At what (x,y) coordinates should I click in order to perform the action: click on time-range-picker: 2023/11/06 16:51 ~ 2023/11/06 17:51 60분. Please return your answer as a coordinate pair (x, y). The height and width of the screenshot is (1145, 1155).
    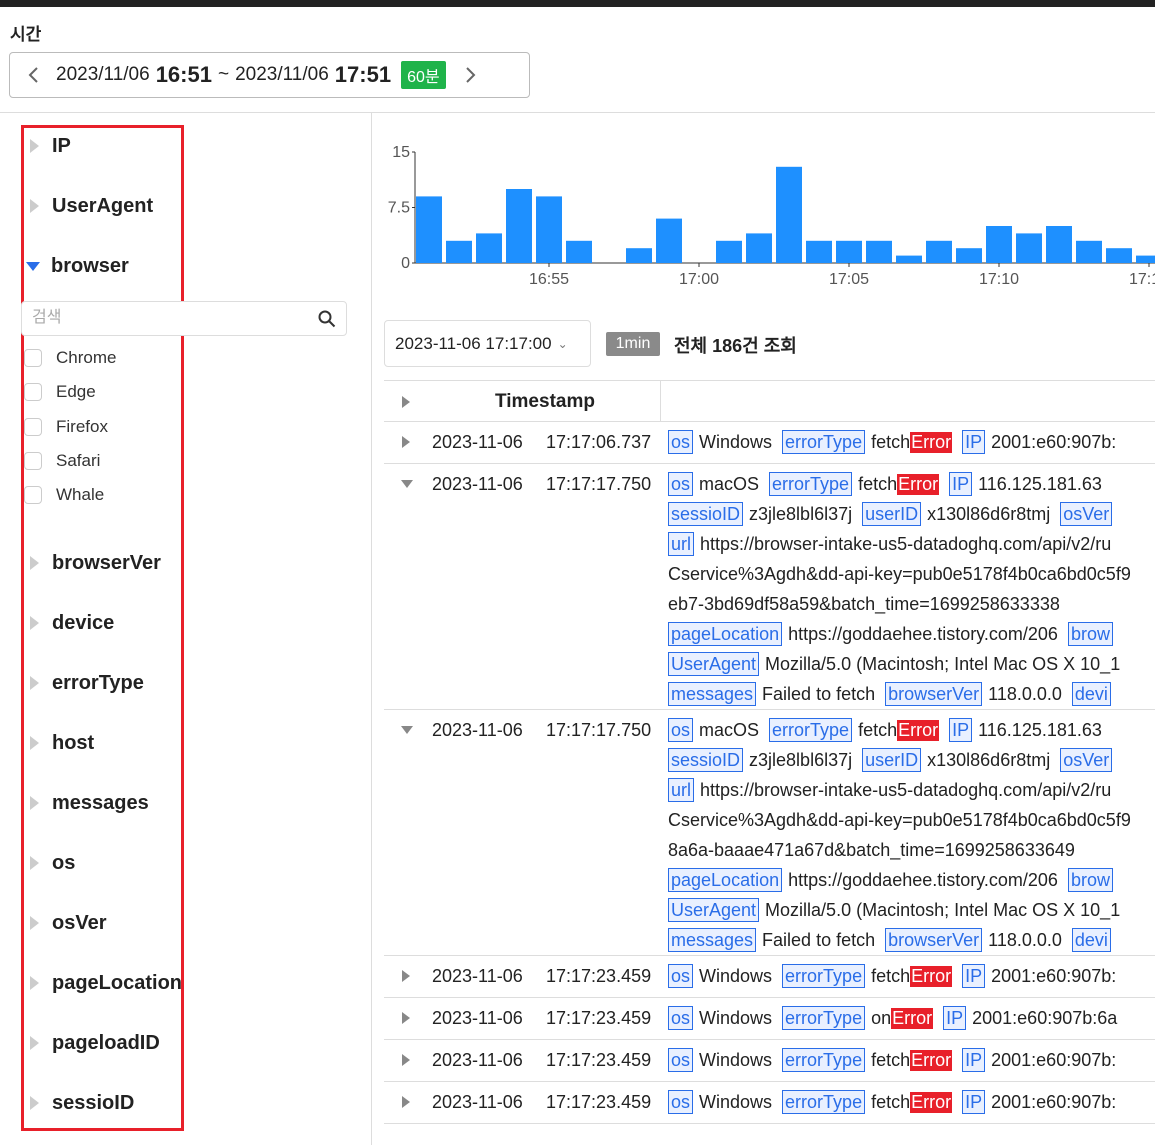
    Looking at the image, I should click on (269, 75).